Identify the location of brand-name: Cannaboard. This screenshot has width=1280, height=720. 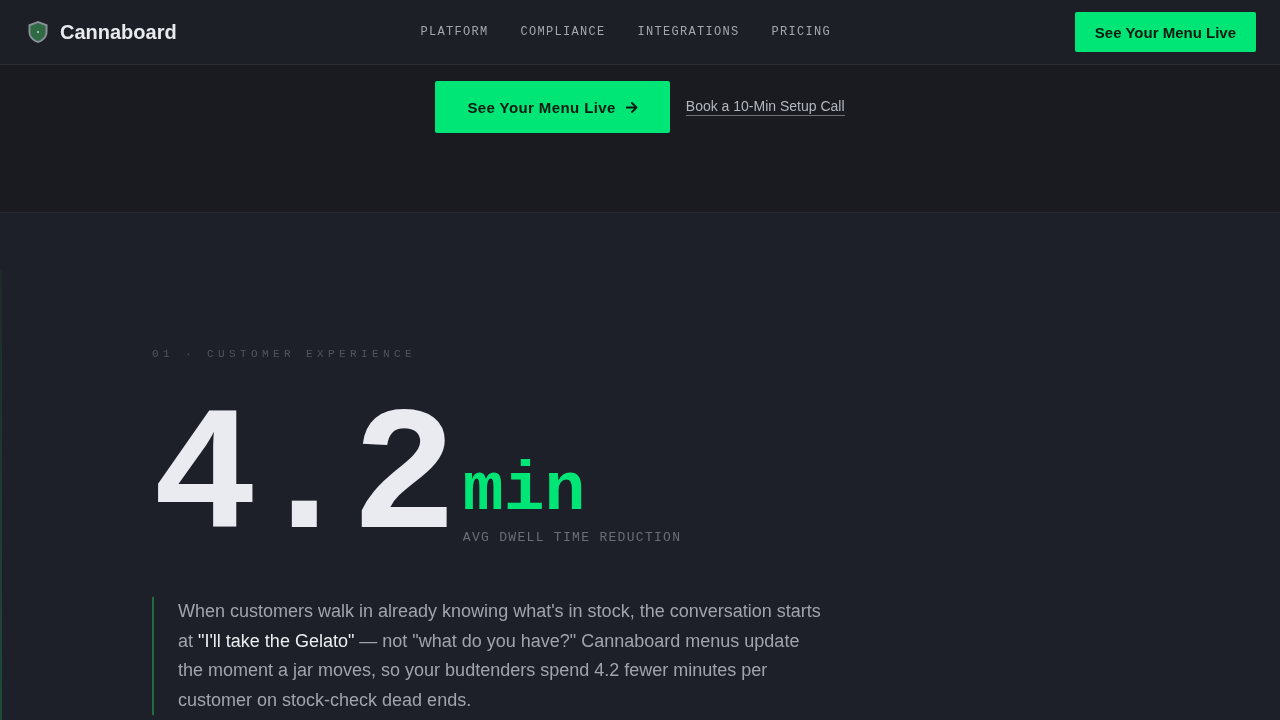
(118, 32).